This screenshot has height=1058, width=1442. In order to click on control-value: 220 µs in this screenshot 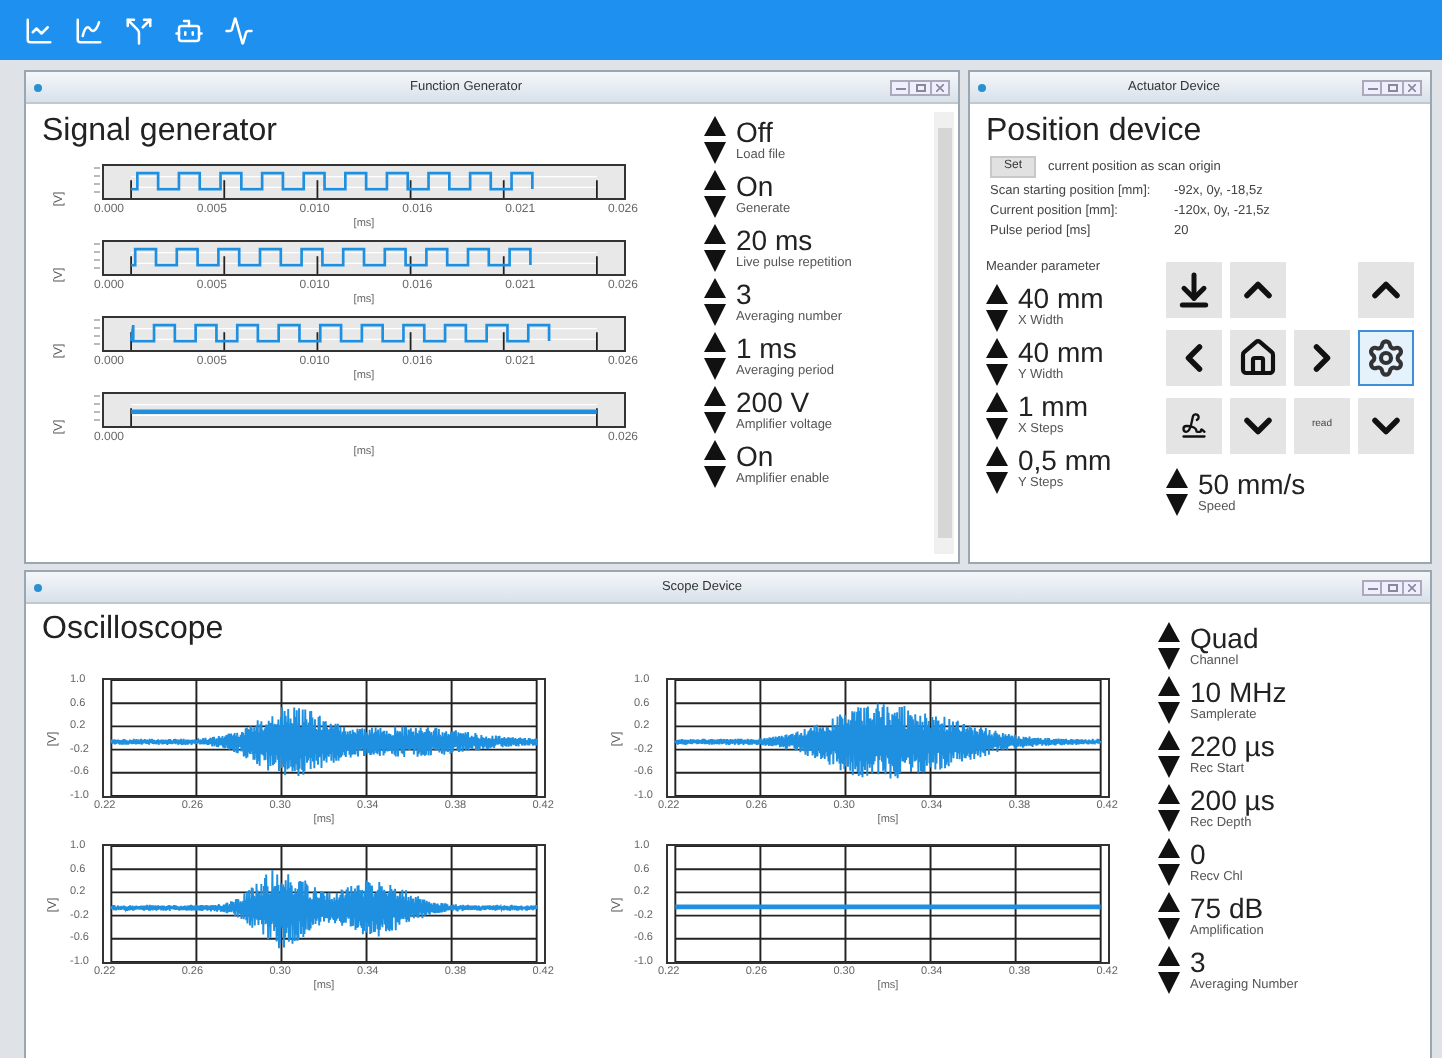, I will do `click(1232, 746)`.